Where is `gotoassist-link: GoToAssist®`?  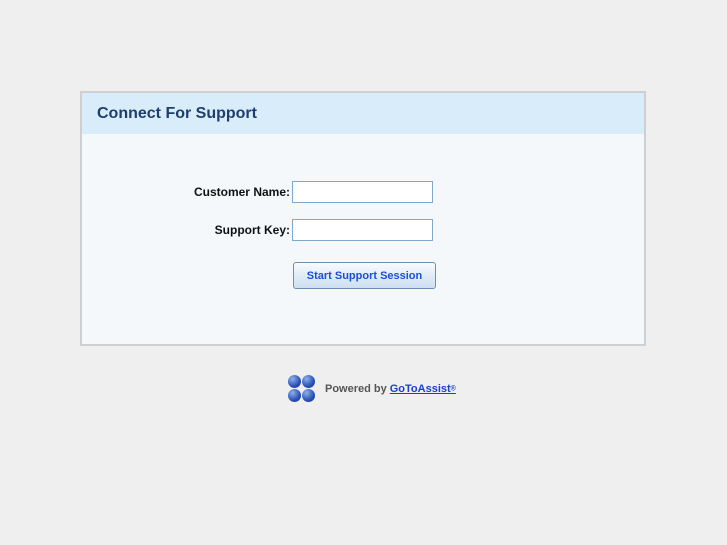 gotoassist-link: GoToAssist® is located at coordinates (423, 389).